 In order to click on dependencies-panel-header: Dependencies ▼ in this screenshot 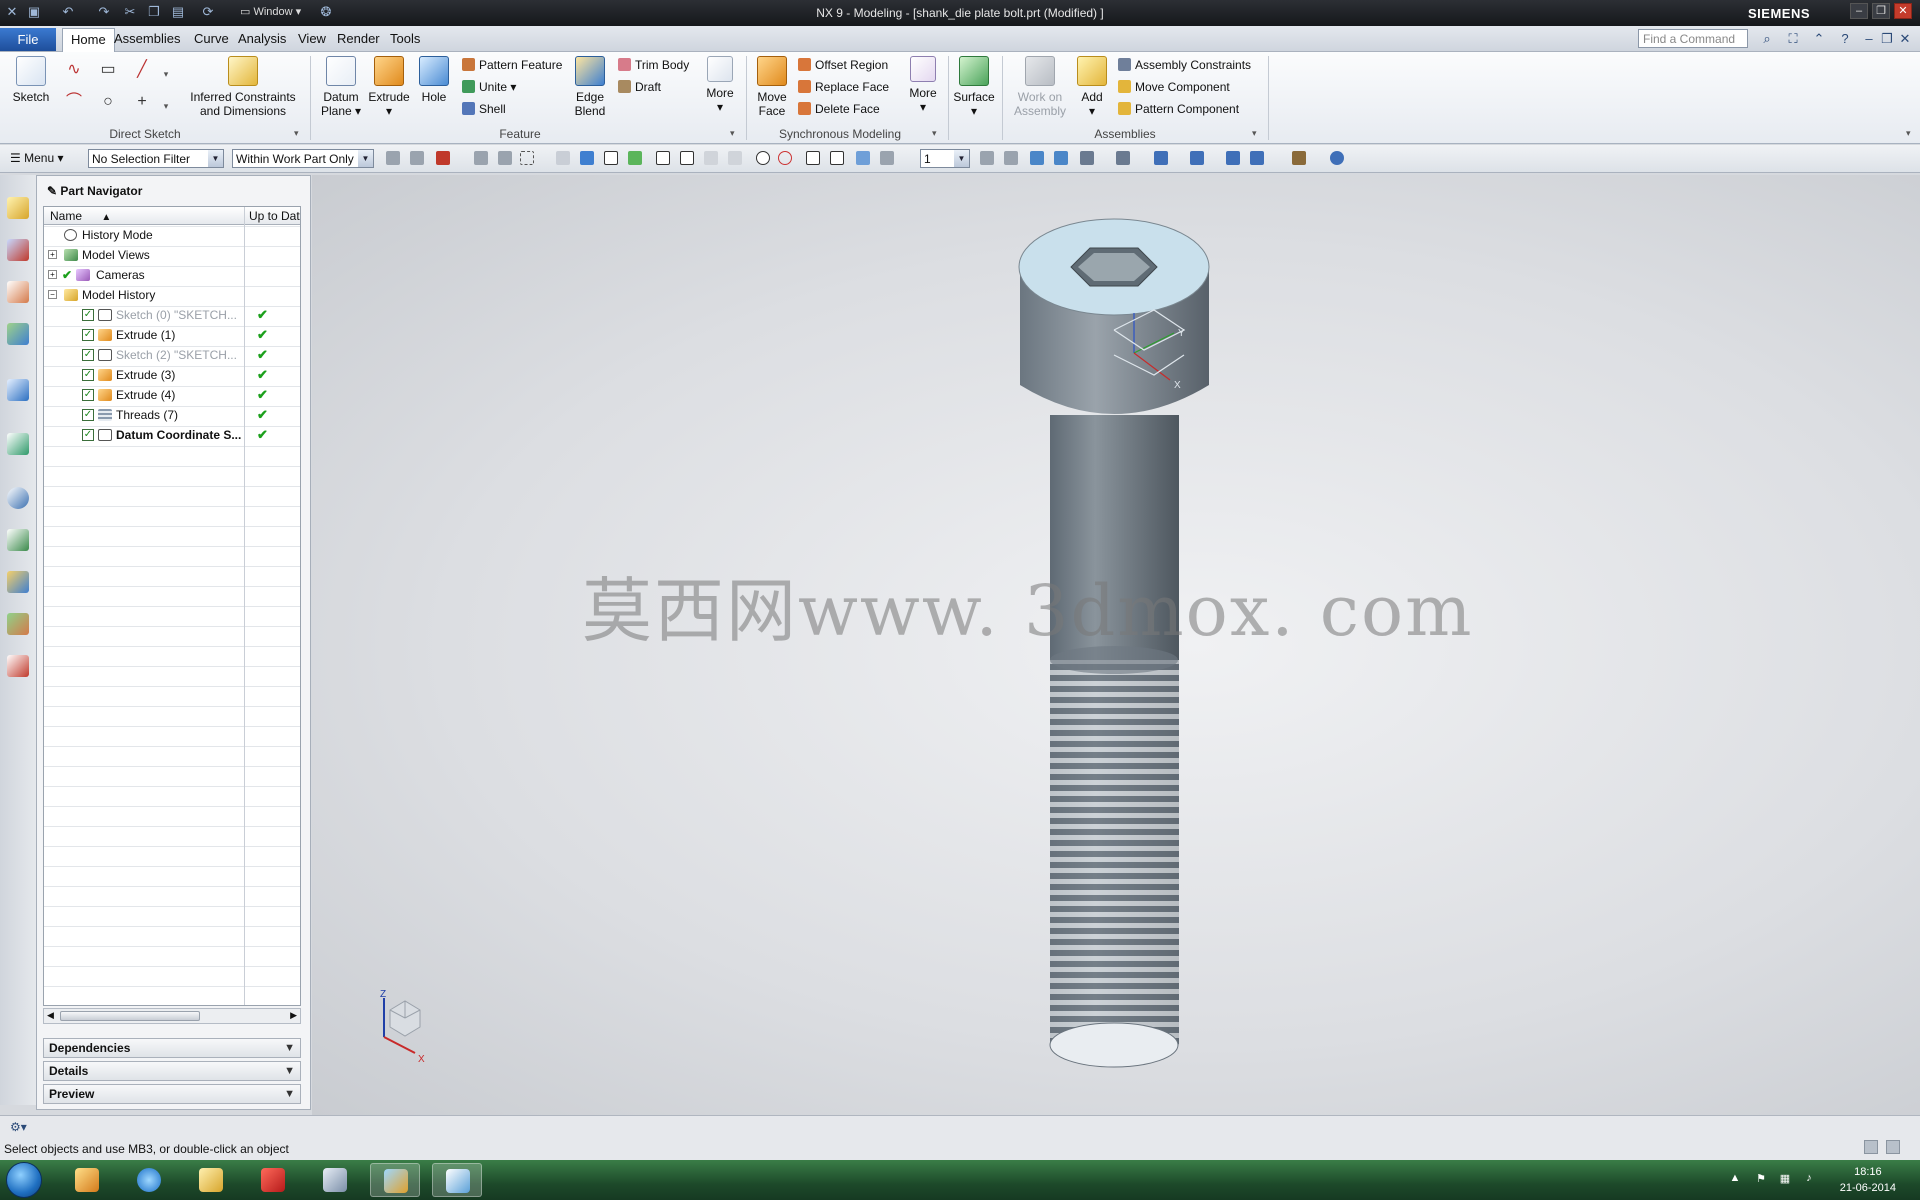, I will do `click(172, 1048)`.